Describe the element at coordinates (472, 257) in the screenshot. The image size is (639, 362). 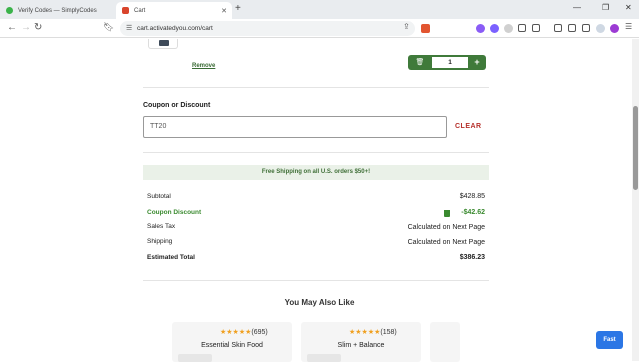
I see `estimated-total-value: $386.23` at that location.